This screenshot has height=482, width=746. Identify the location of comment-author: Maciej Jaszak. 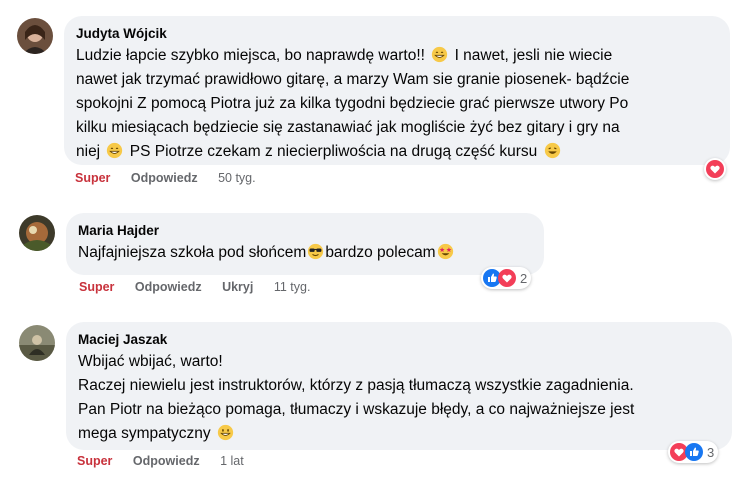
(399, 339).